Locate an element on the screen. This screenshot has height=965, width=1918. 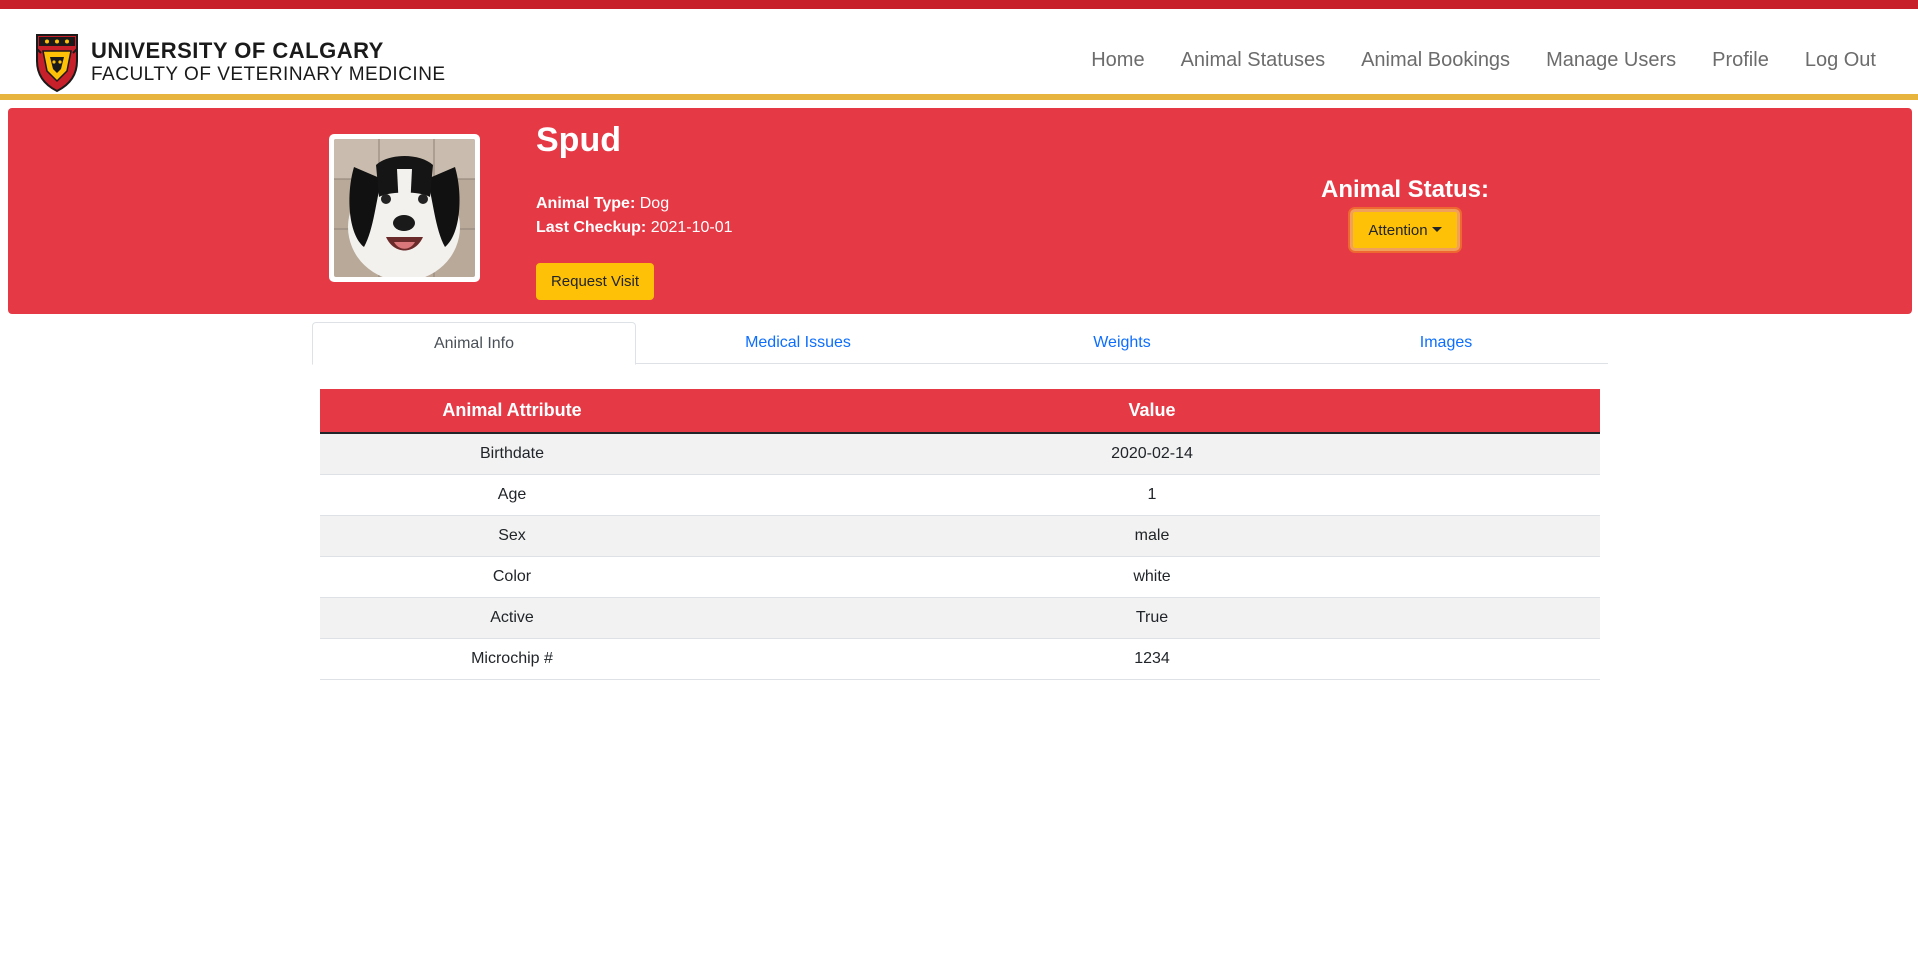
animal-photo-frame is located at coordinates (404, 208).